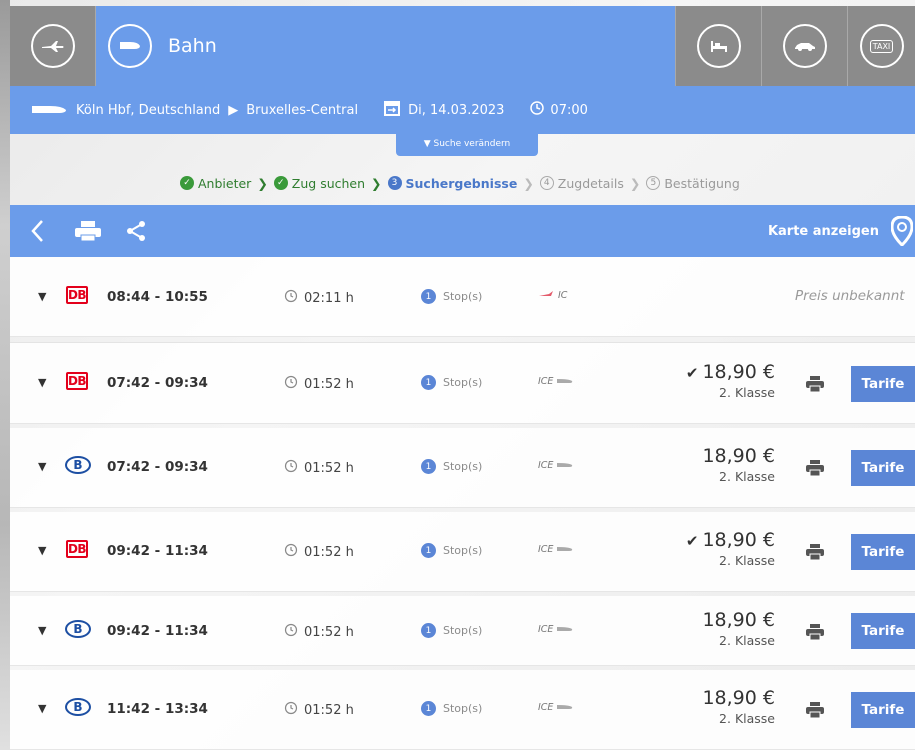 The image size is (915, 750). I want to click on ic-train-icon, so click(546, 295).